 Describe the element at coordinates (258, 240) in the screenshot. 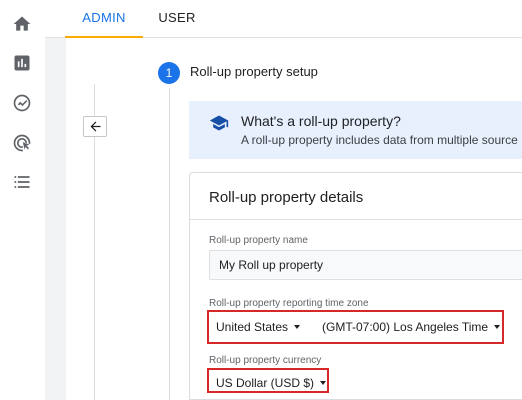

I see `property-name-label: Roll-up property name` at that location.